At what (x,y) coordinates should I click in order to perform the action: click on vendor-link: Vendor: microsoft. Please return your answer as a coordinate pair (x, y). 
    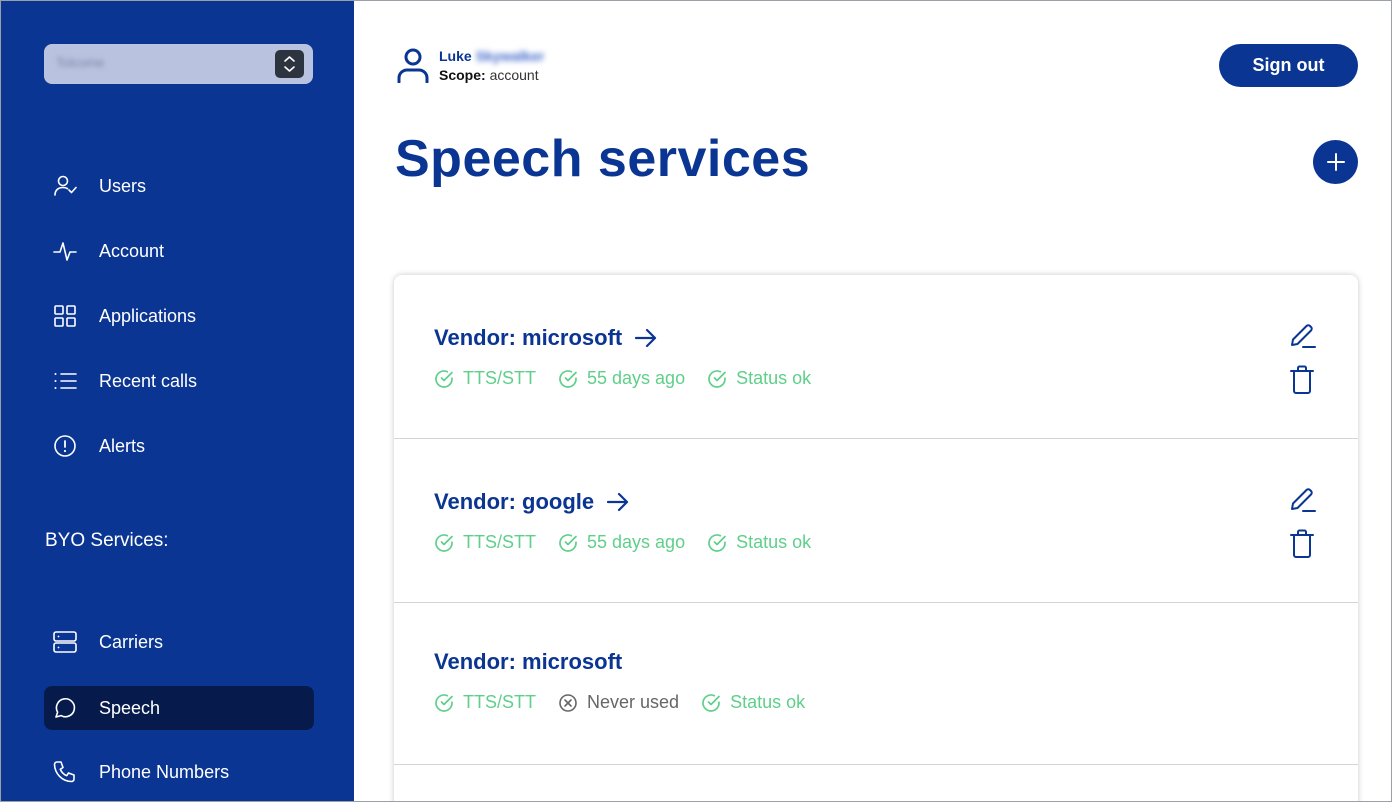
    Looking at the image, I should click on (546, 338).